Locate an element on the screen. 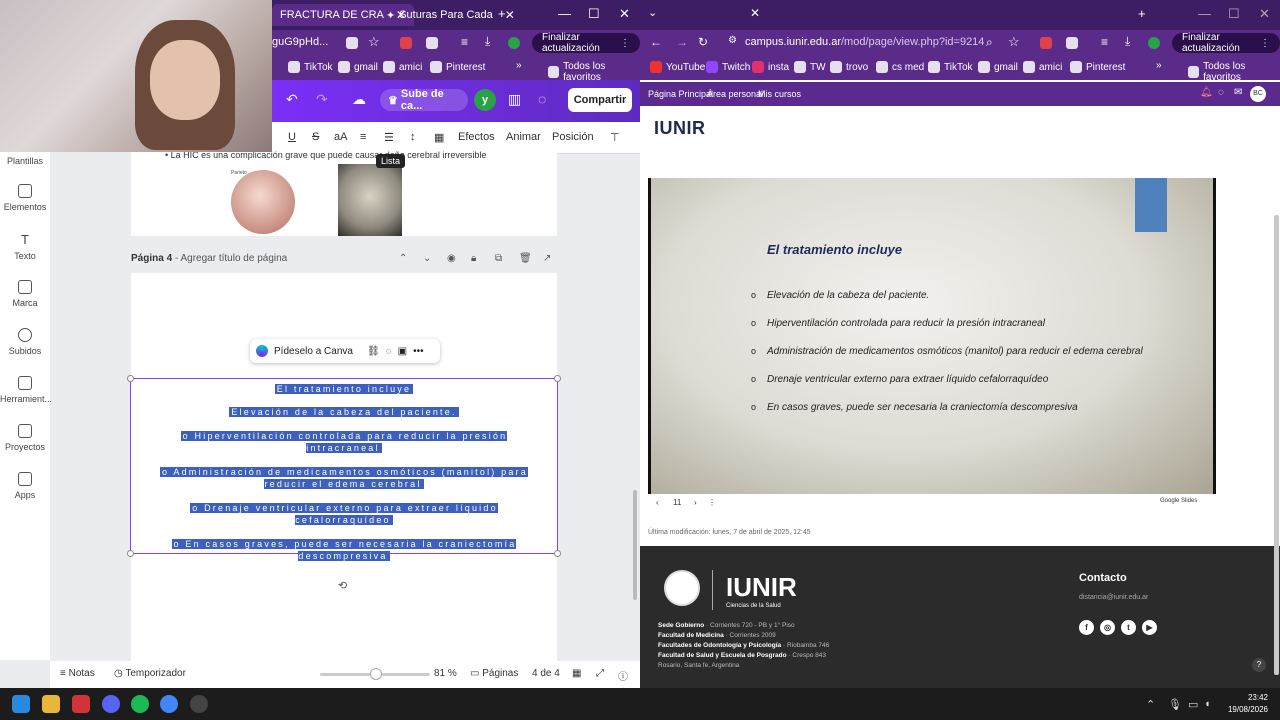 The image size is (1280, 720). system-clock: 23:42 19/08/2026 is located at coordinates (1245, 704).